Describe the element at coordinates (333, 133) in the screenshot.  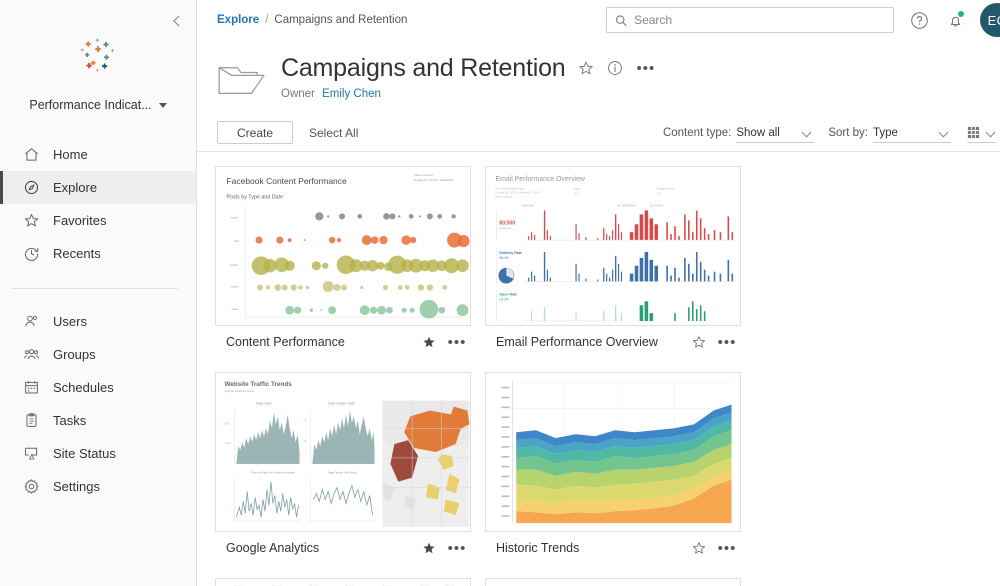
I see `select-all-button: Select All` at that location.